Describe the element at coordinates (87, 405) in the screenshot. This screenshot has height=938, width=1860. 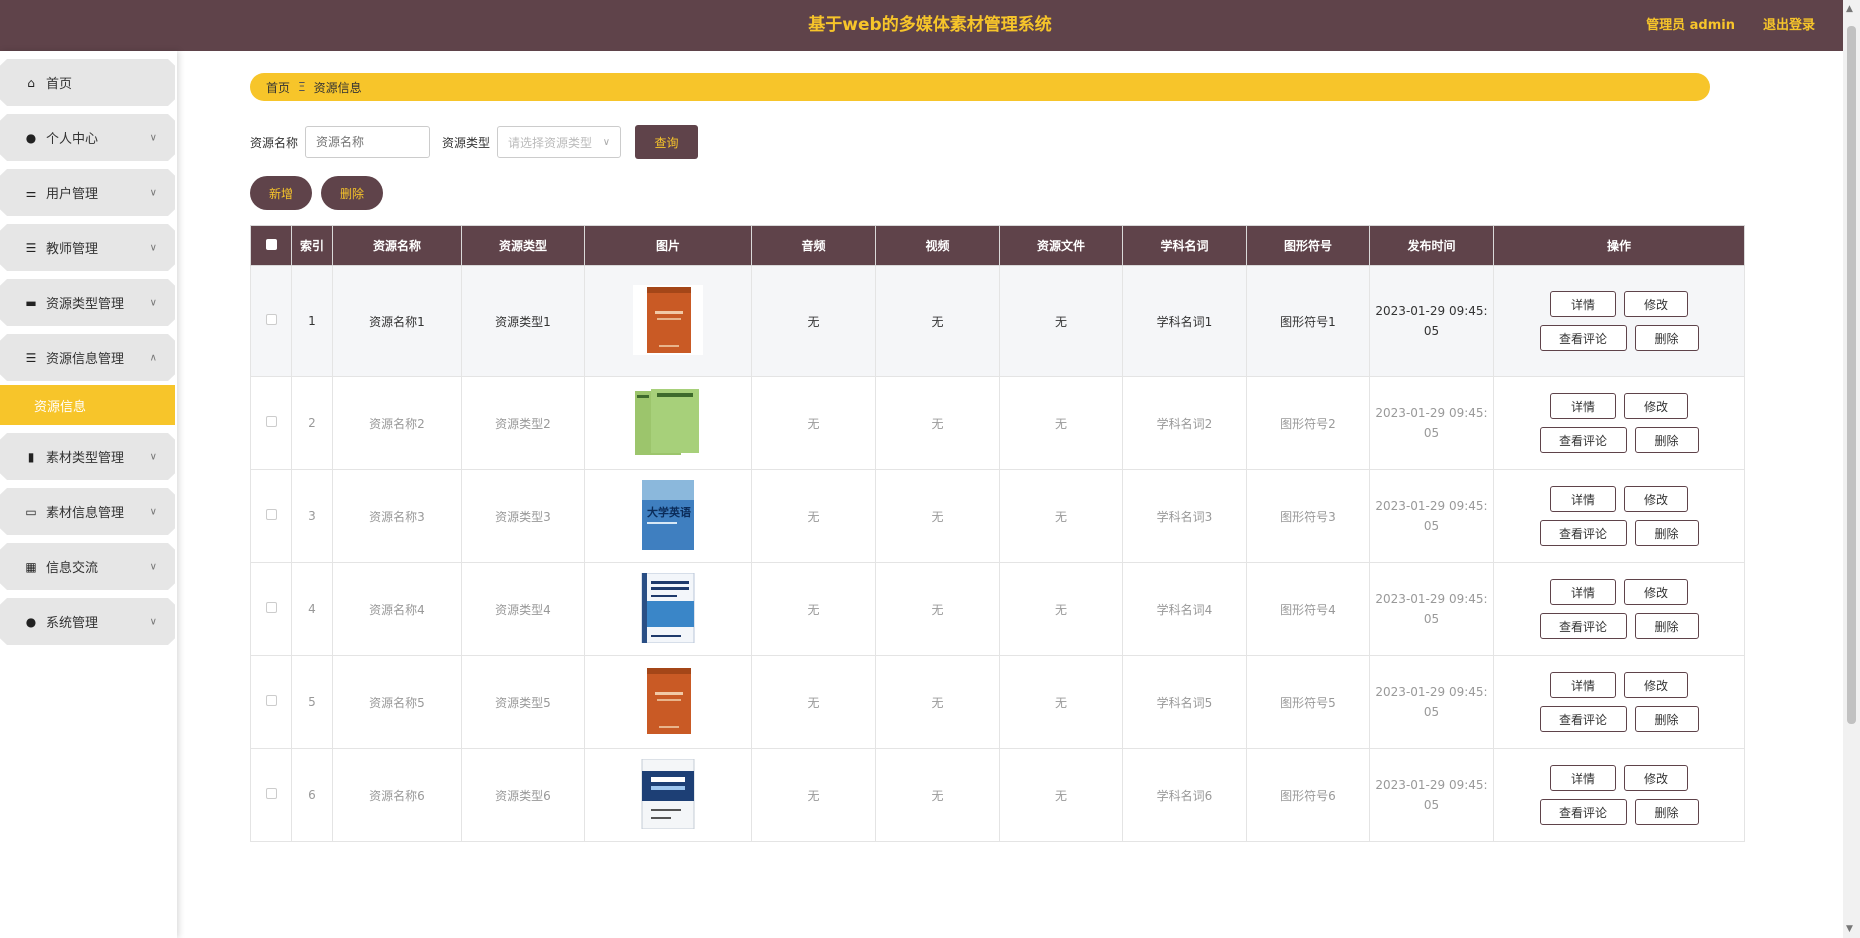
I see `submenu-item-resource-info: 资源信息` at that location.